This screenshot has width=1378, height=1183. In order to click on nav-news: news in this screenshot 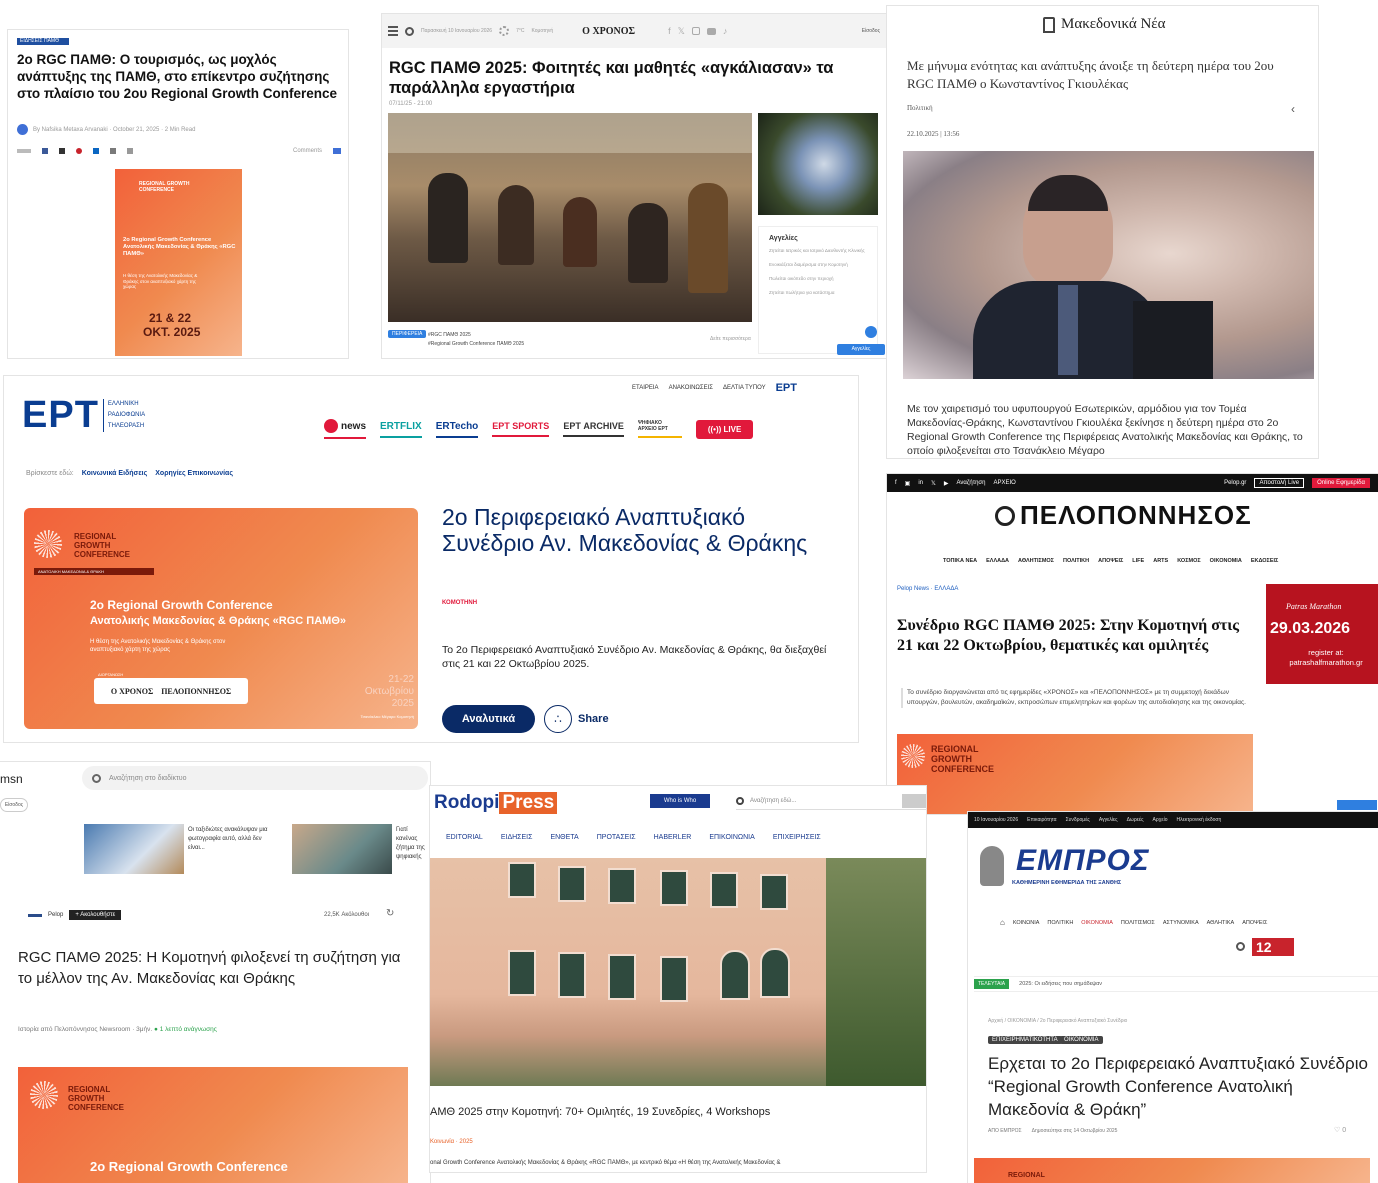, I will do `click(345, 429)`.